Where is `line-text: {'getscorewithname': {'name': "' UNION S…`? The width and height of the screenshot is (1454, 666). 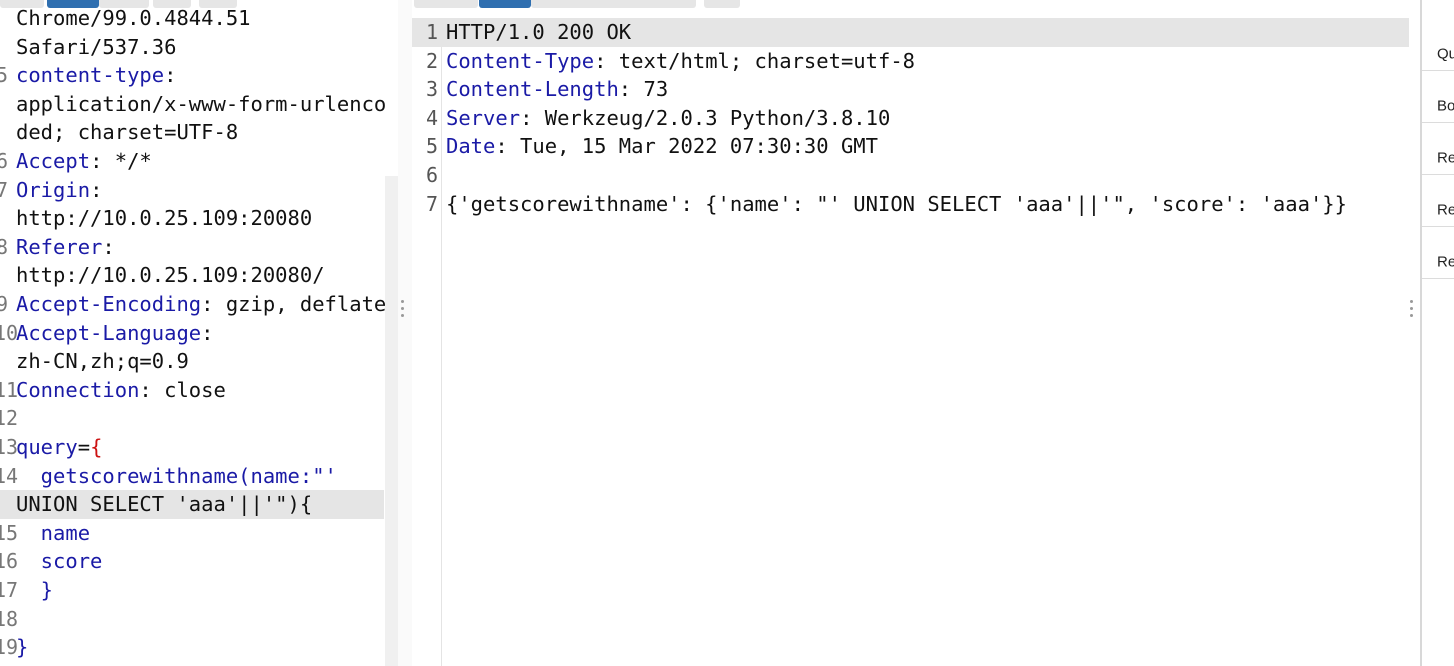
line-text: {'getscorewithname': {'name': "' UNION S… is located at coordinates (896, 204).